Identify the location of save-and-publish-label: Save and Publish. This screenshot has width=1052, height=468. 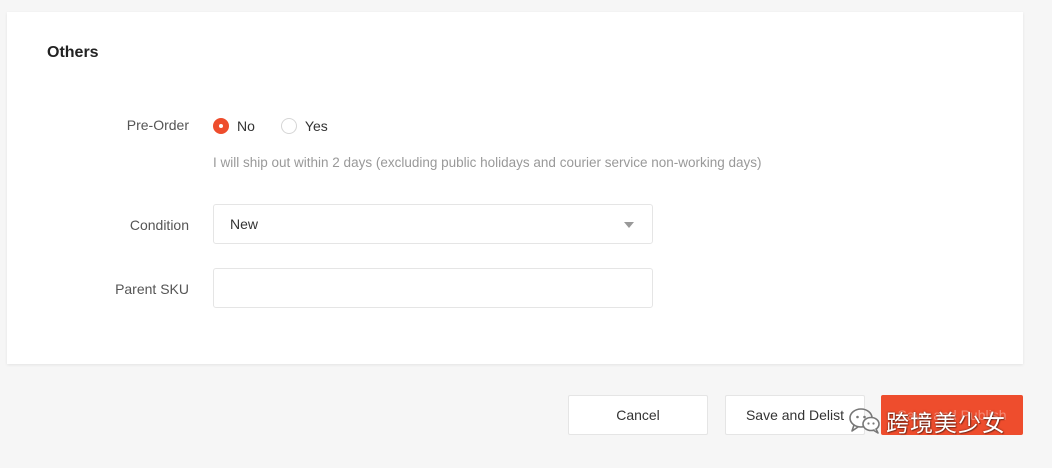
(952, 415).